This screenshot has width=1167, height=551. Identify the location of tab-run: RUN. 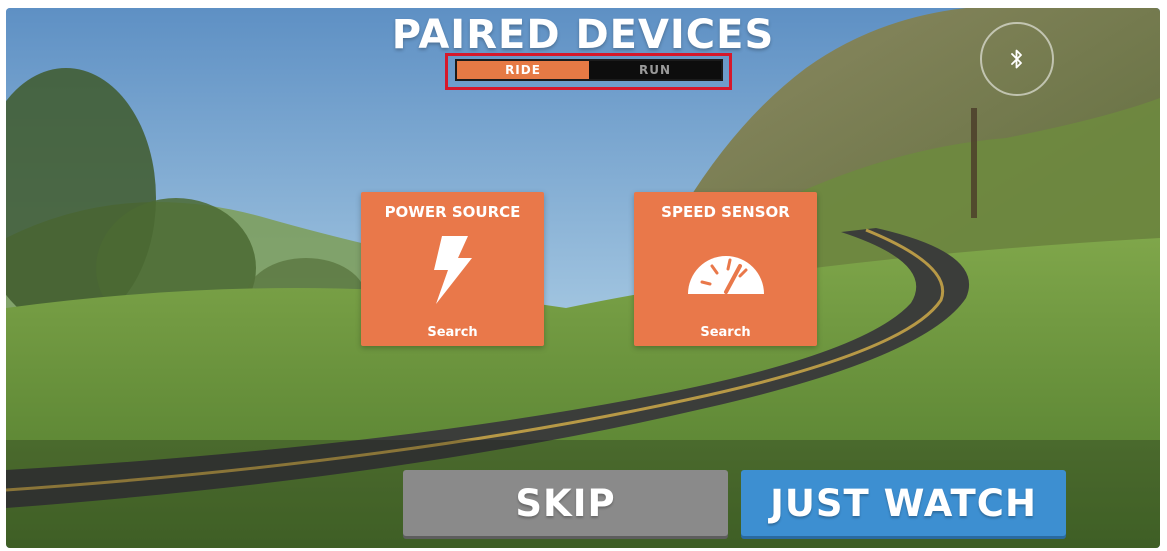
(655, 70).